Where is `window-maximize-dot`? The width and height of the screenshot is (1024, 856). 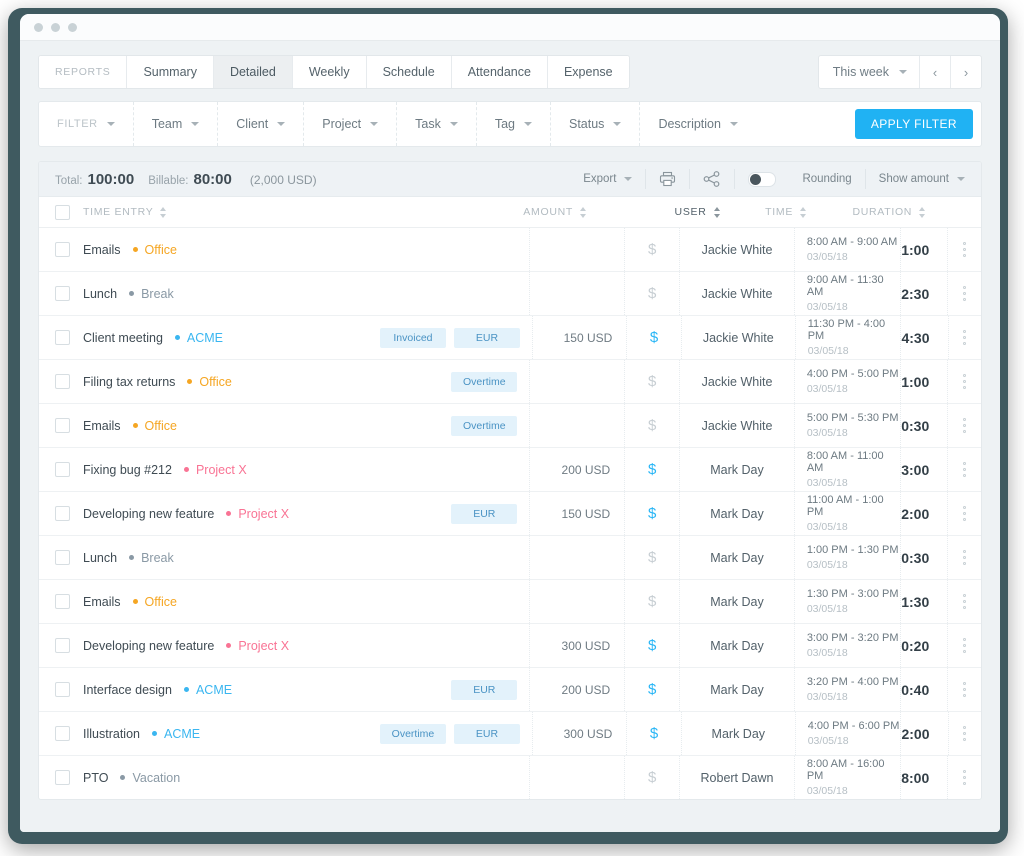 window-maximize-dot is located at coordinates (72, 27).